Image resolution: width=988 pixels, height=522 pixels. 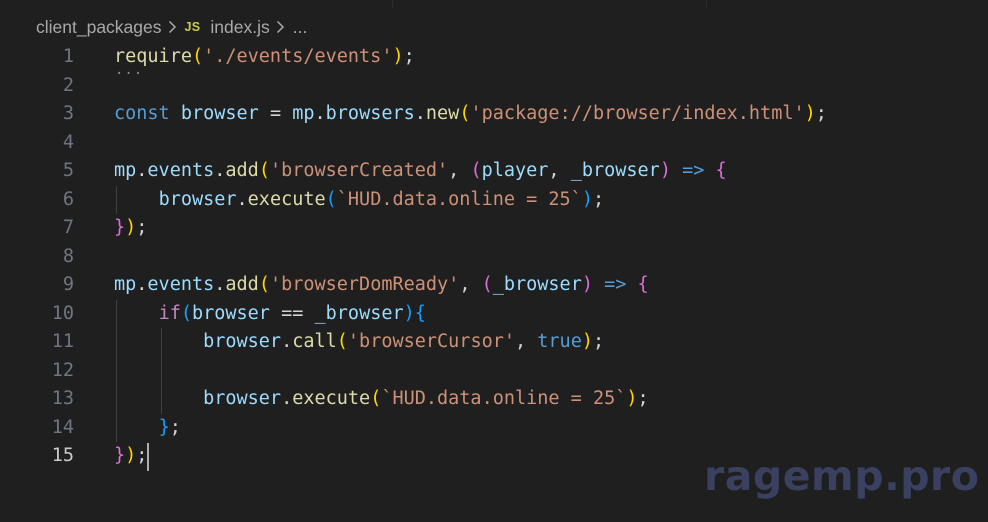 What do you see at coordinates (494, 371) in the screenshot?
I see `code-line: 12` at bounding box center [494, 371].